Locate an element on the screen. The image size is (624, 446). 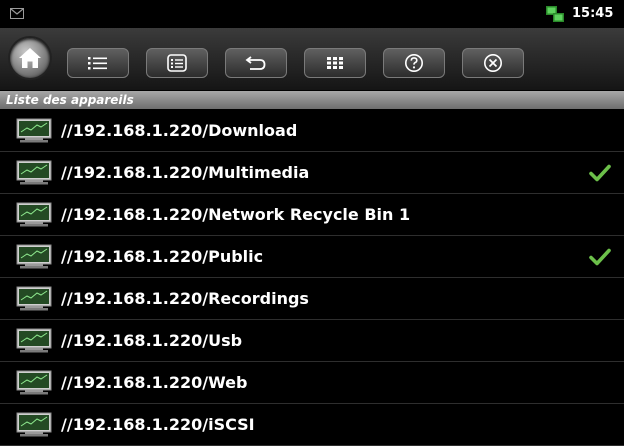
home-icon is located at coordinates (30, 58).